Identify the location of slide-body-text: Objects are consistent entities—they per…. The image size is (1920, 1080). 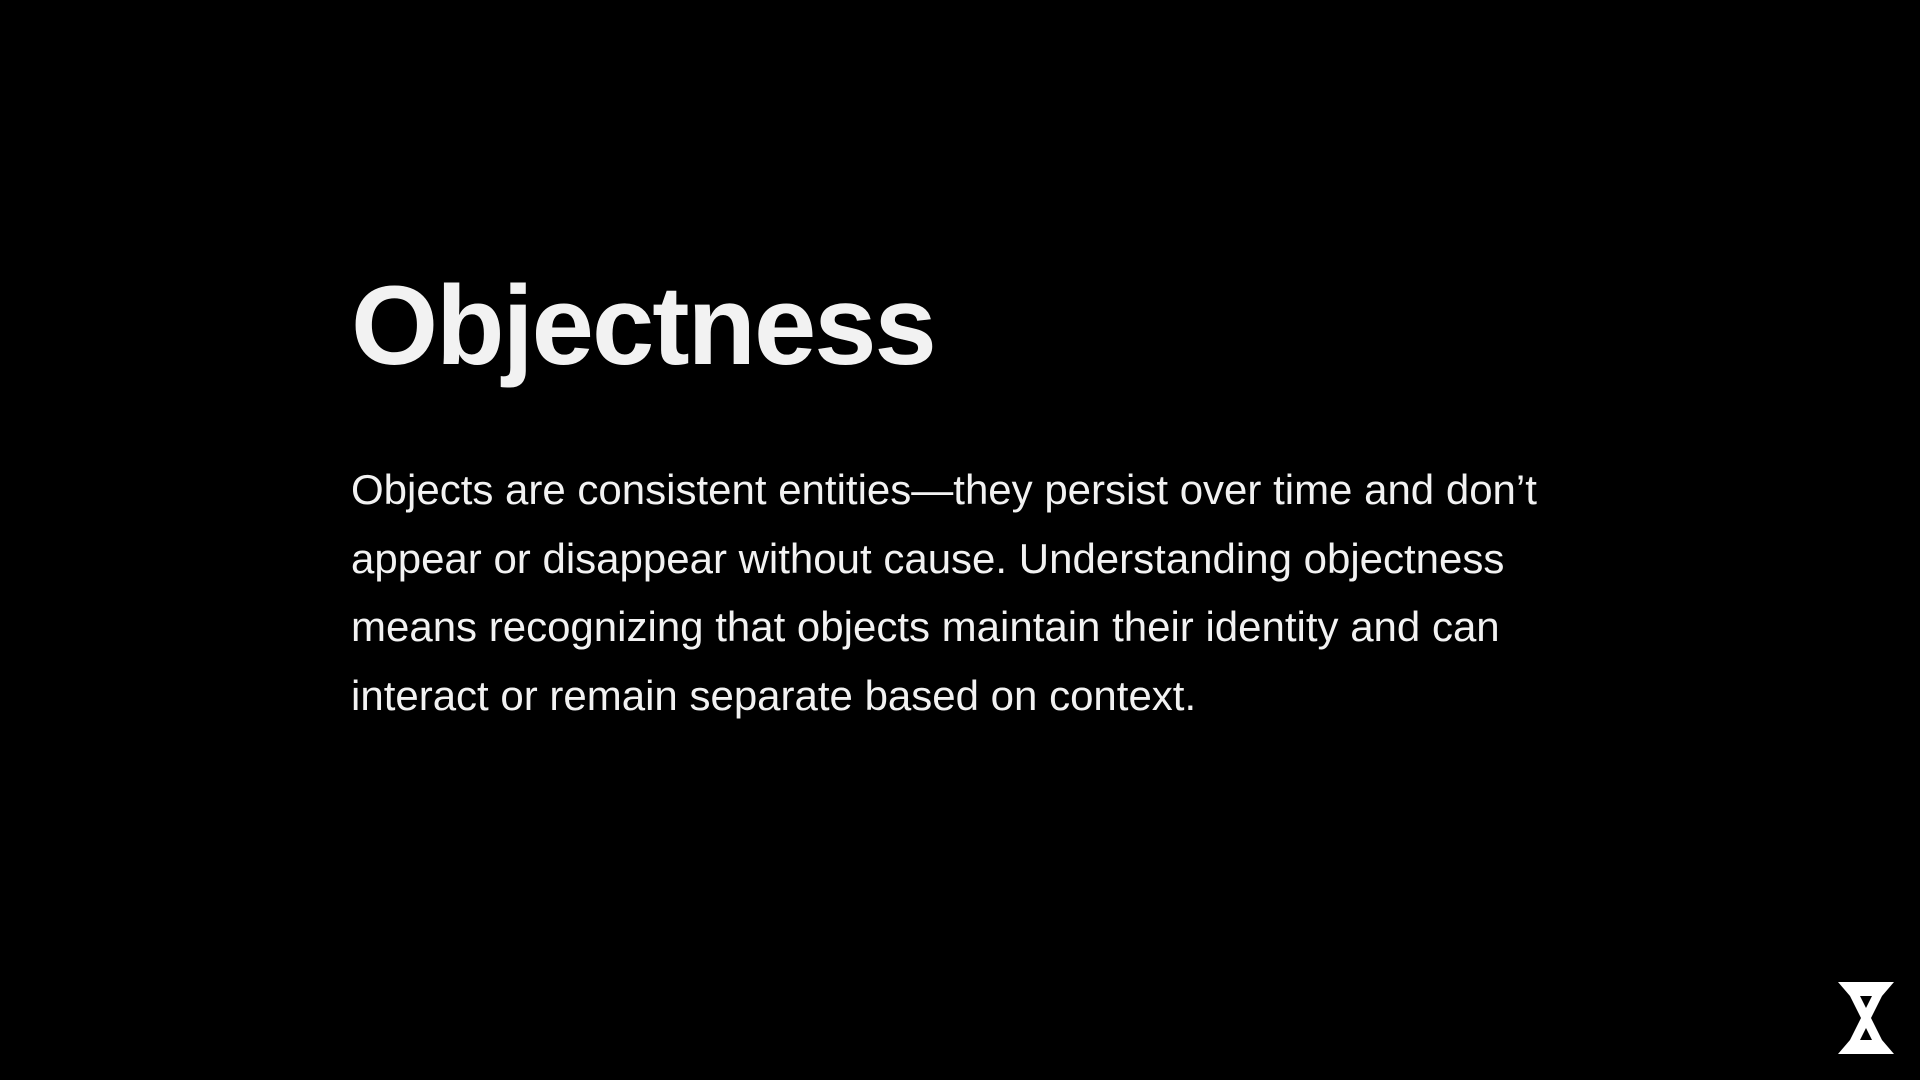
(944, 592).